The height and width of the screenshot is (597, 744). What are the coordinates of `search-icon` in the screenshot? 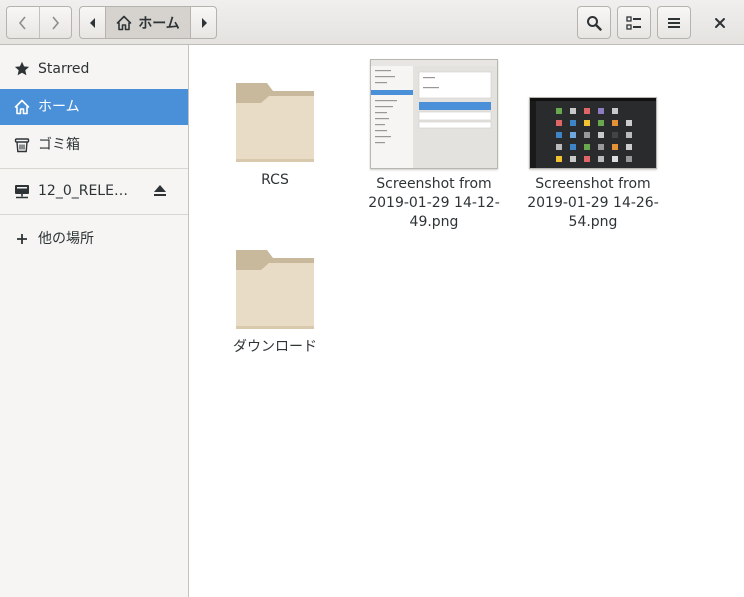 It's located at (594, 23).